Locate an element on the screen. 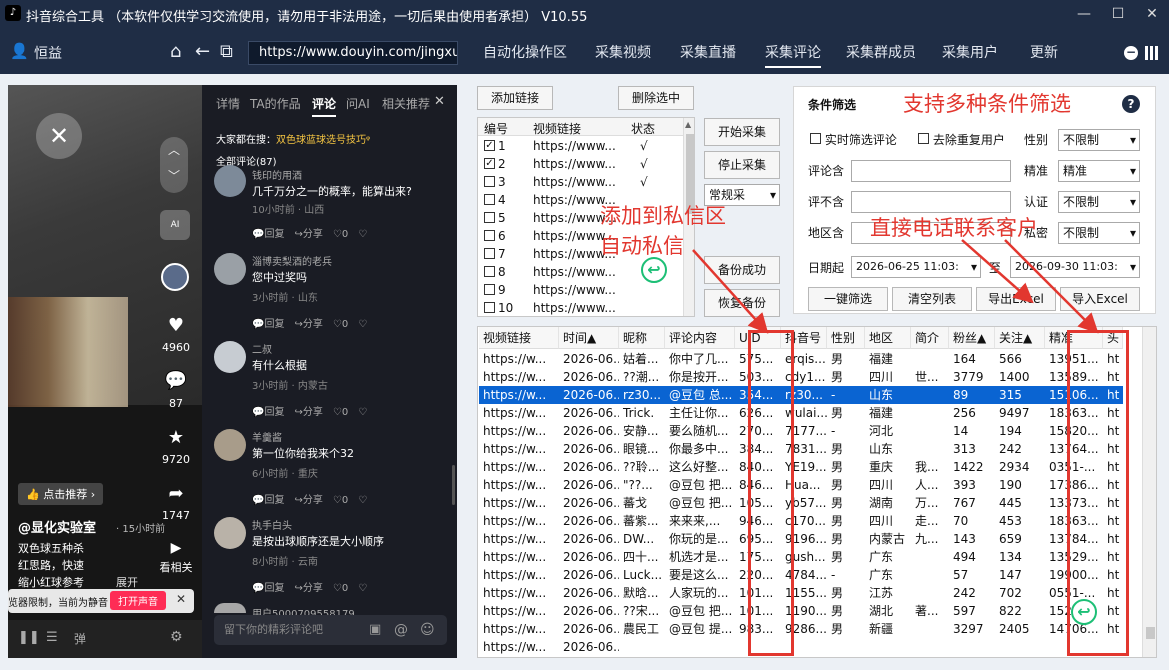  commenter-name: 执手白头 is located at coordinates (272, 524).